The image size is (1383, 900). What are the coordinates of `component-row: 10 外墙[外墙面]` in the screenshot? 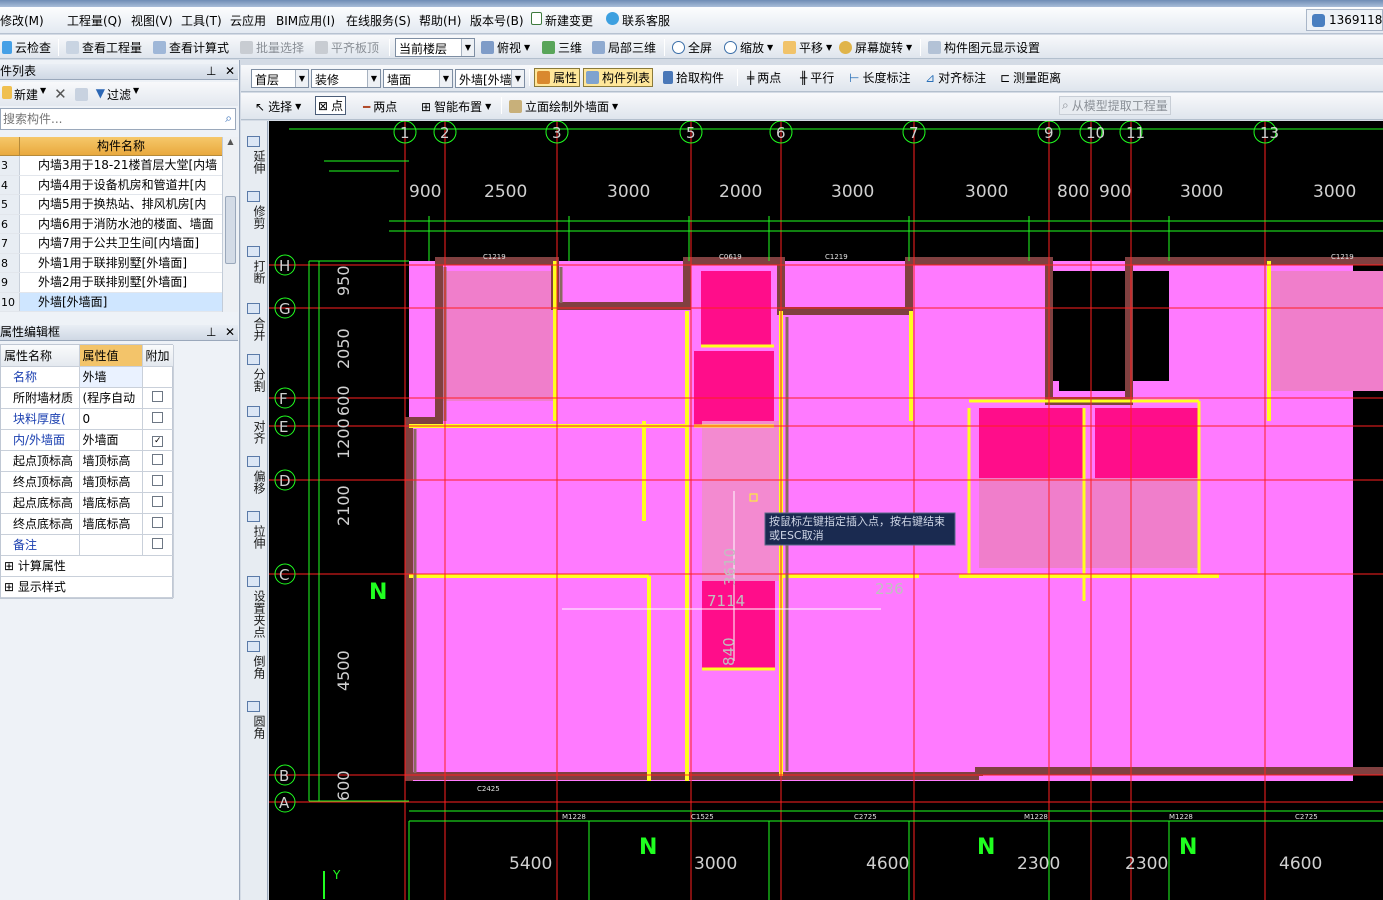 It's located at (111, 302).